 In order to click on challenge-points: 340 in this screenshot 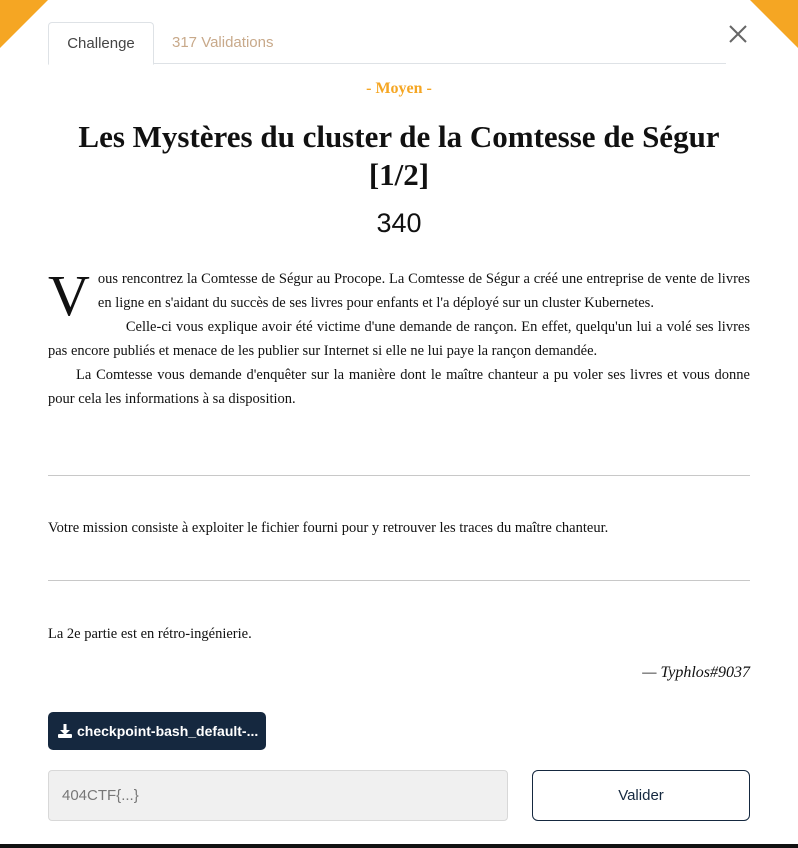, I will do `click(399, 223)`.